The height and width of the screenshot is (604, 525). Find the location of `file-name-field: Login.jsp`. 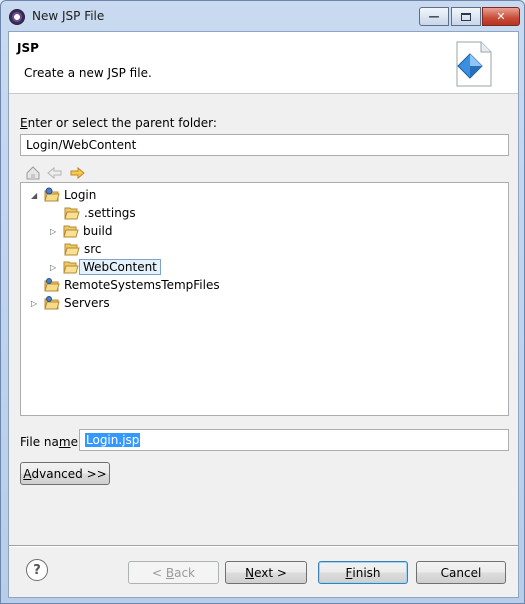

file-name-field: Login.jsp is located at coordinates (294, 440).